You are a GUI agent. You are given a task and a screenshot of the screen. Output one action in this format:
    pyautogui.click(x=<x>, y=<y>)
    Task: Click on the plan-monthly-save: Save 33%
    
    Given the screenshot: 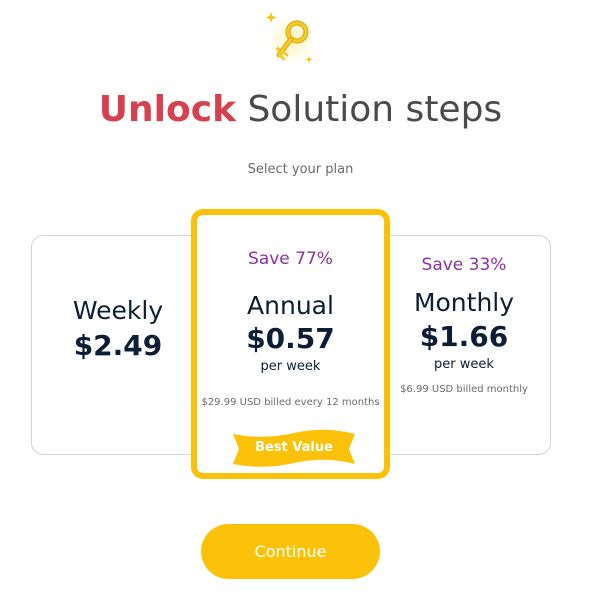 What is the action you would take?
    pyautogui.click(x=464, y=265)
    